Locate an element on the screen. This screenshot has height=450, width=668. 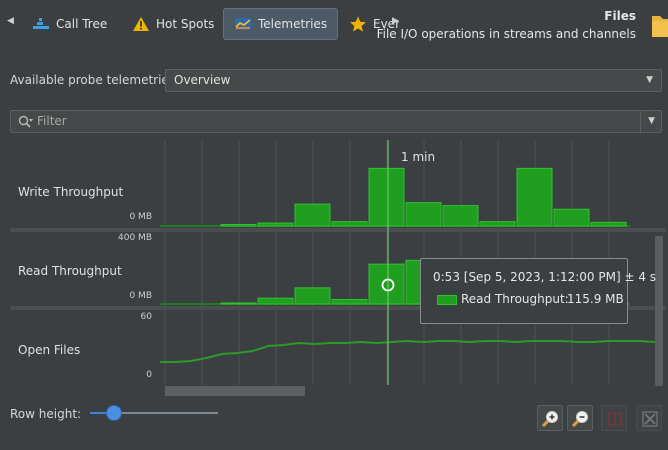
row-height-slider-thumb is located at coordinates (114, 413).